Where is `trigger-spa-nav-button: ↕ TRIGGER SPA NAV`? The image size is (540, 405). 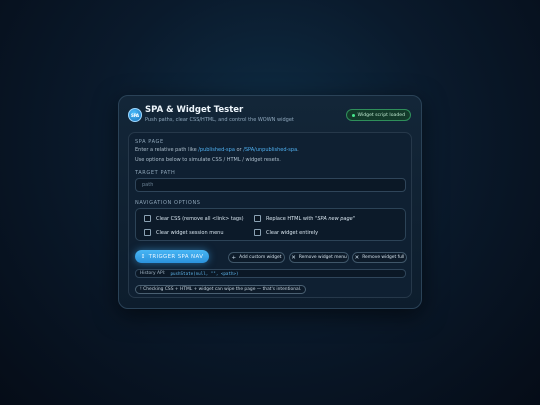
trigger-spa-nav-button: ↕ TRIGGER SPA NAV is located at coordinates (172, 256).